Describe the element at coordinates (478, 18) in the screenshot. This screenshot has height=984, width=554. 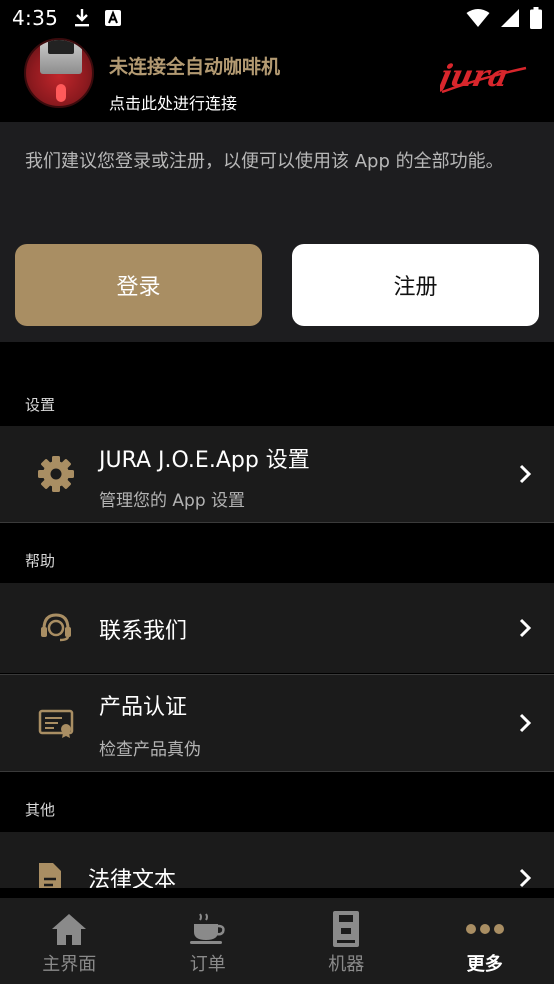
I see `wifi-icon` at that location.